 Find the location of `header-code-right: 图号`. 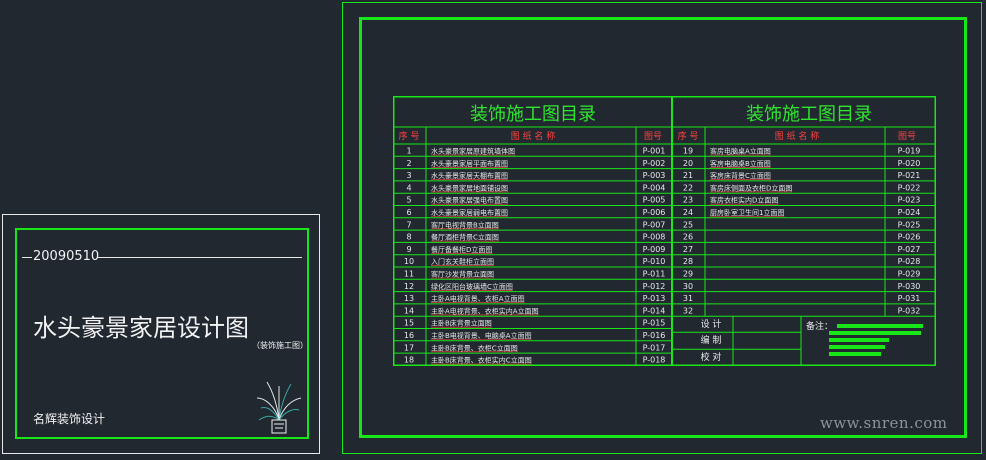

header-code-right: 图号 is located at coordinates (907, 136).